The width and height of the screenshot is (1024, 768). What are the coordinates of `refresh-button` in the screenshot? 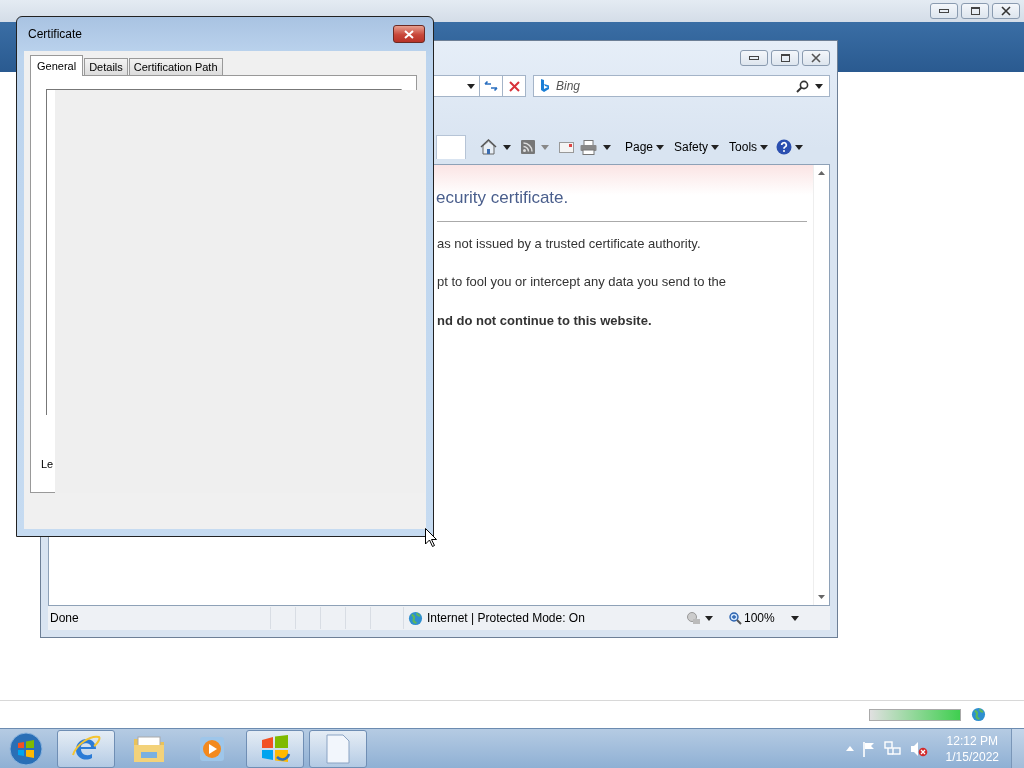 It's located at (491, 86).